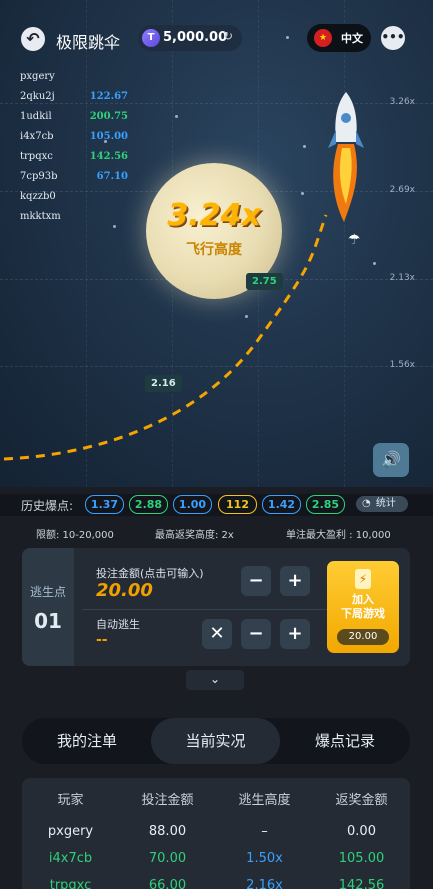 The height and width of the screenshot is (889, 433). I want to click on history-chip: 112, so click(237, 504).